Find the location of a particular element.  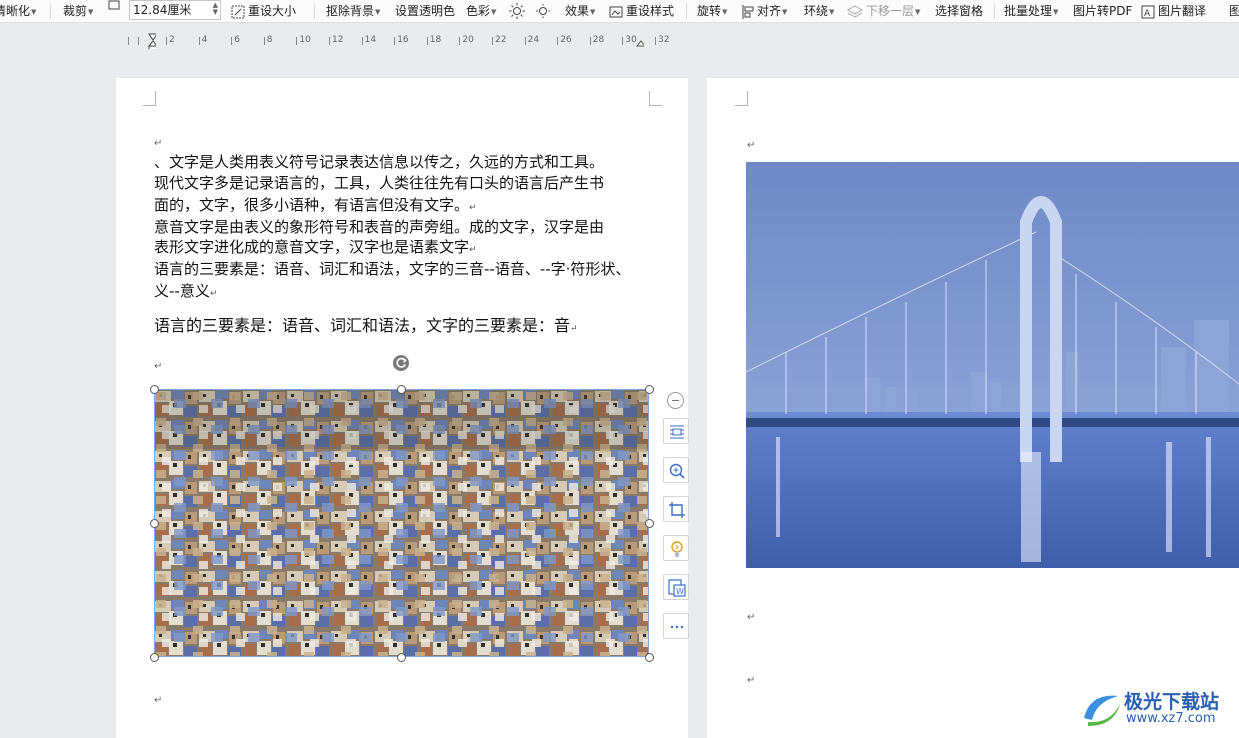

watermark-title: 极光下载站 is located at coordinates (1172, 702).